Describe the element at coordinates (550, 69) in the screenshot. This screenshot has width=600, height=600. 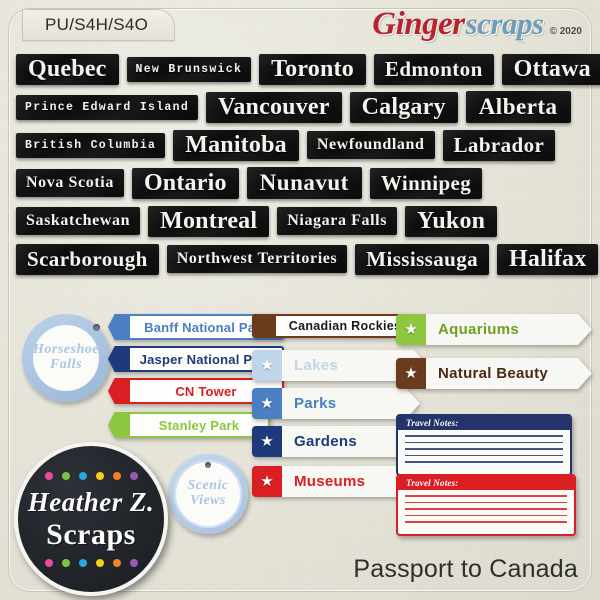
I see `word-label: Ottawa` at that location.